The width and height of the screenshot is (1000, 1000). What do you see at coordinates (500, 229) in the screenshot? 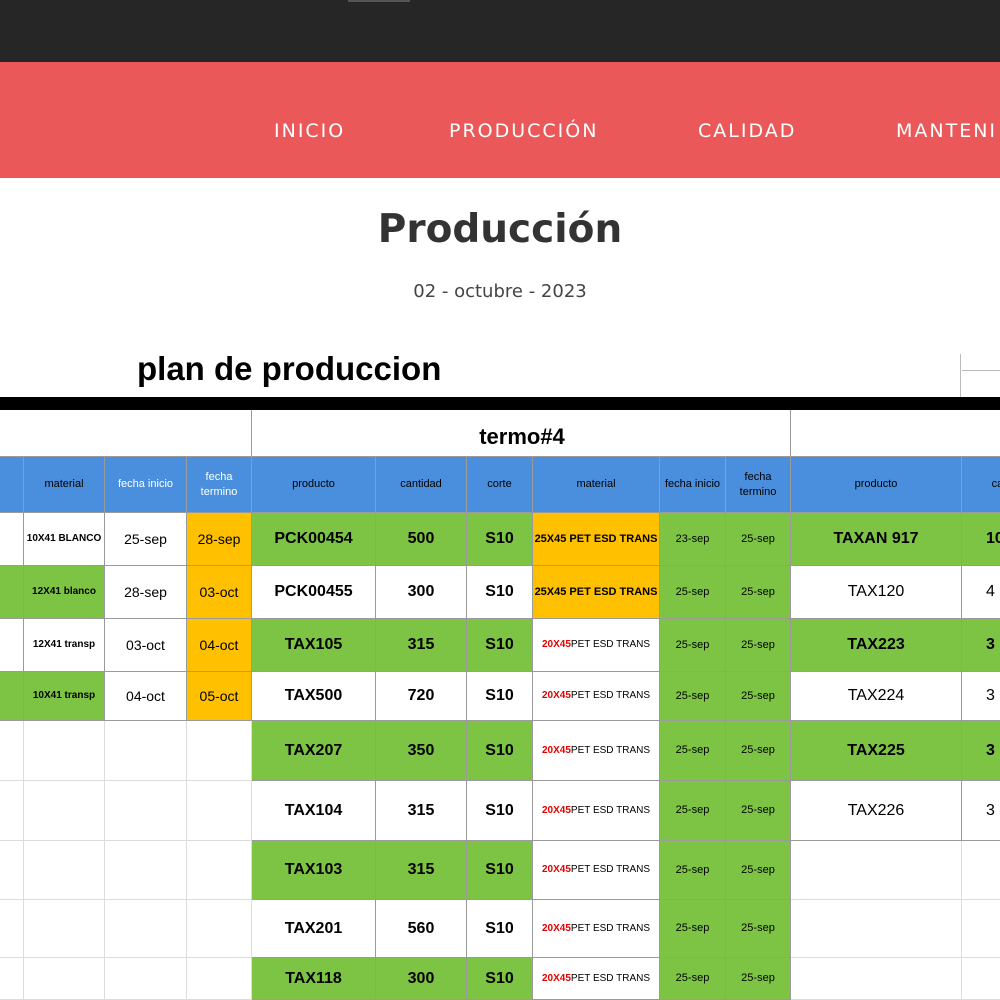
I see `page-title: Producción` at bounding box center [500, 229].